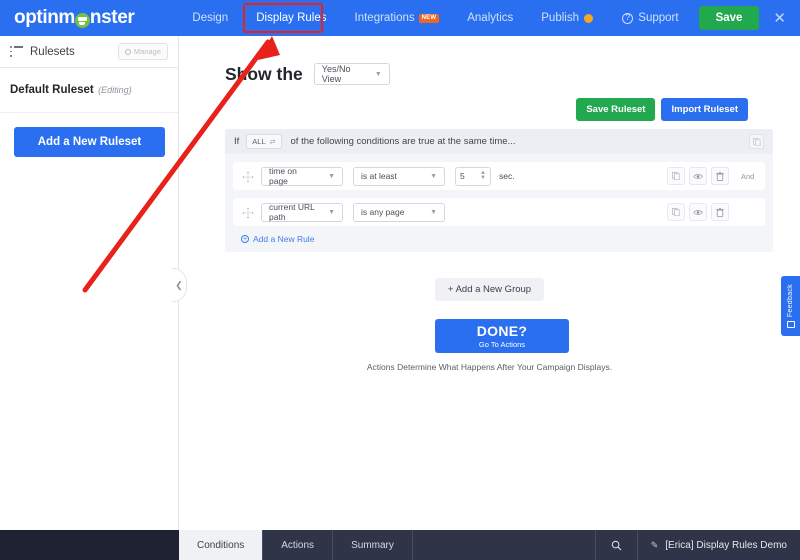  I want to click on view-select: Yes/No View ▼, so click(351, 74).